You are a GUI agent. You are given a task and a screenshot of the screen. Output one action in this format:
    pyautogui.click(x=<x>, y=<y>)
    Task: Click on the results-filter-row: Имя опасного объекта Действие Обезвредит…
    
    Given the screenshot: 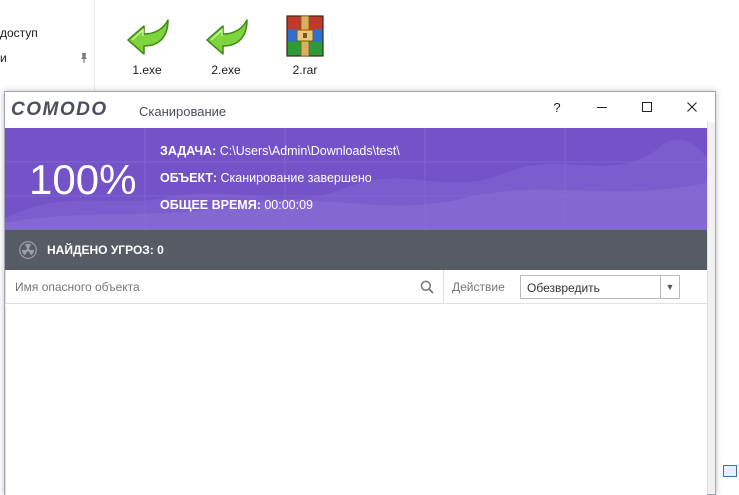 What is the action you would take?
    pyautogui.click(x=356, y=287)
    